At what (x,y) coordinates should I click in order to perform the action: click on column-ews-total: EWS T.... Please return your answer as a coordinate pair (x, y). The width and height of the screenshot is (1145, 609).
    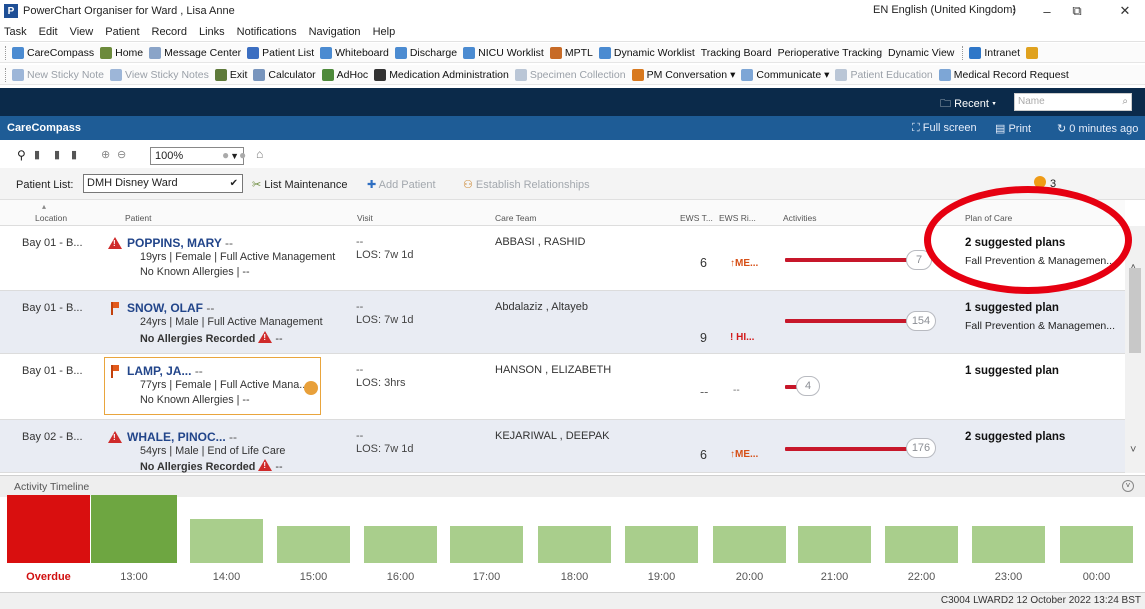
    Looking at the image, I should click on (696, 218).